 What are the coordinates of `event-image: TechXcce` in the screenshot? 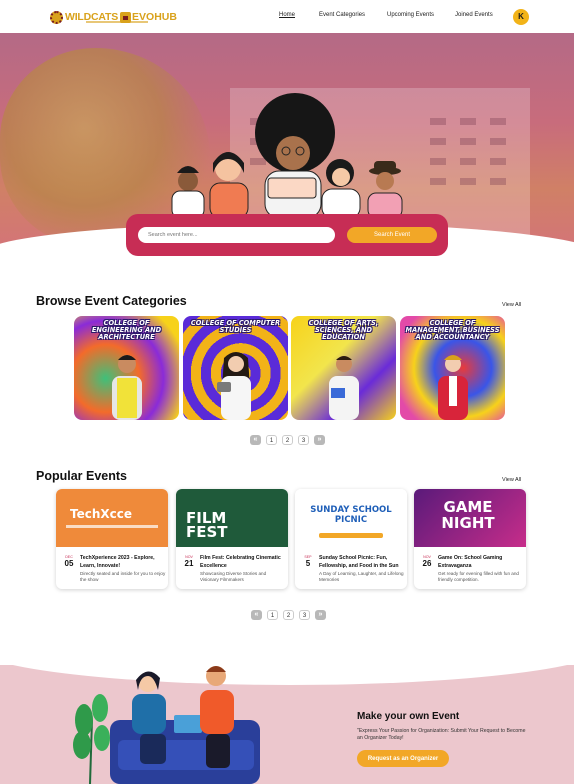 It's located at (112, 518).